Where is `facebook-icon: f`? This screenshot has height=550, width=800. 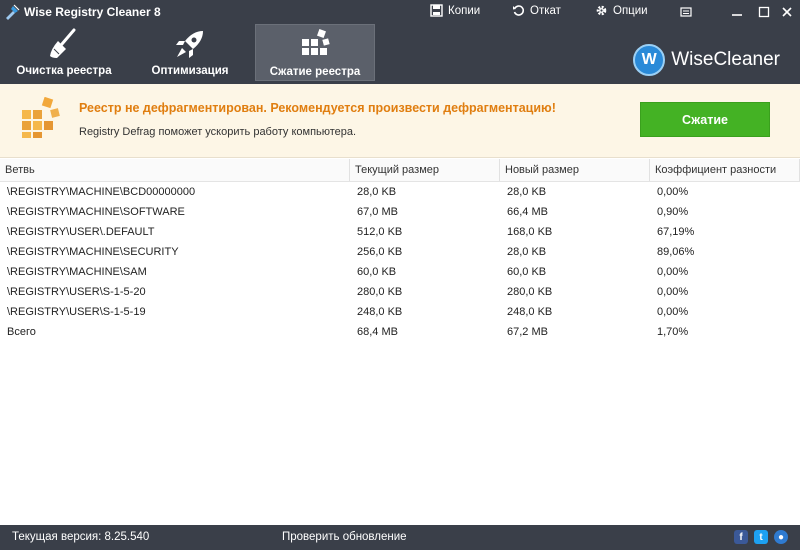 facebook-icon: f is located at coordinates (741, 537).